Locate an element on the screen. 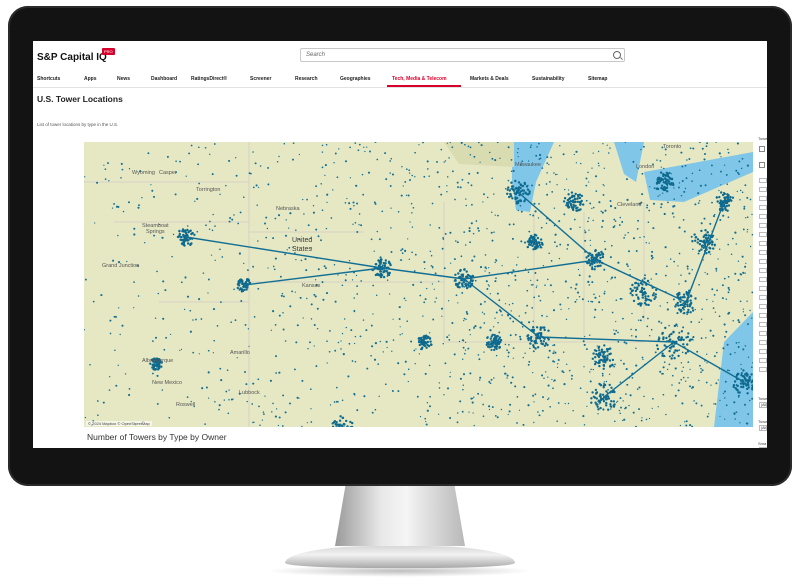 This screenshot has width=800, height=582. map-label: Cleveland is located at coordinates (629, 205).